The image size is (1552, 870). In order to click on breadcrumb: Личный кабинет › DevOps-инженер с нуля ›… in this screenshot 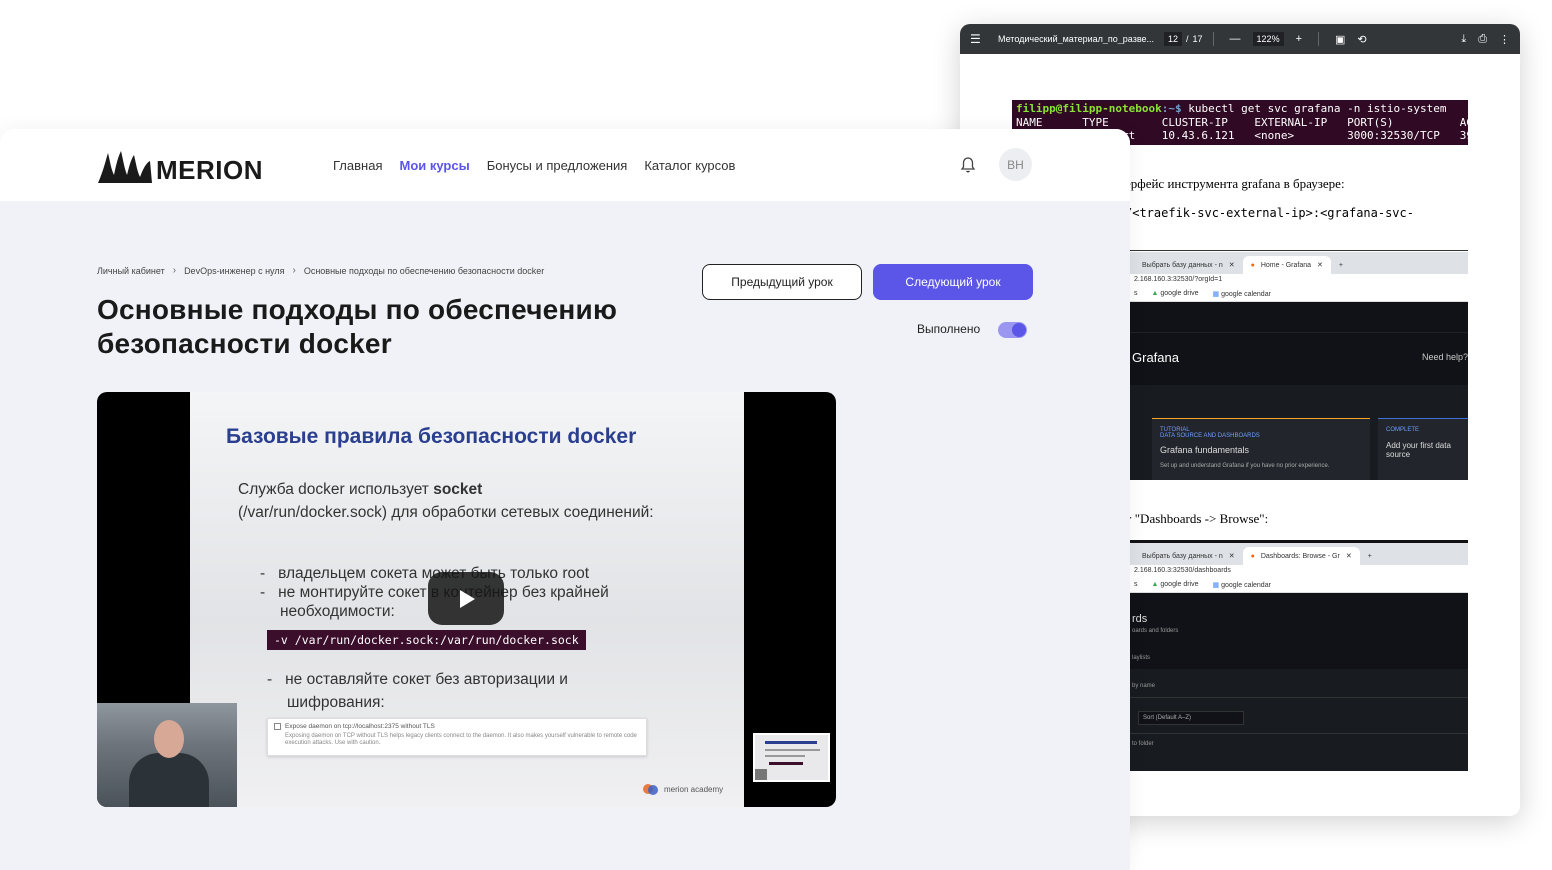, I will do `click(320, 270)`.